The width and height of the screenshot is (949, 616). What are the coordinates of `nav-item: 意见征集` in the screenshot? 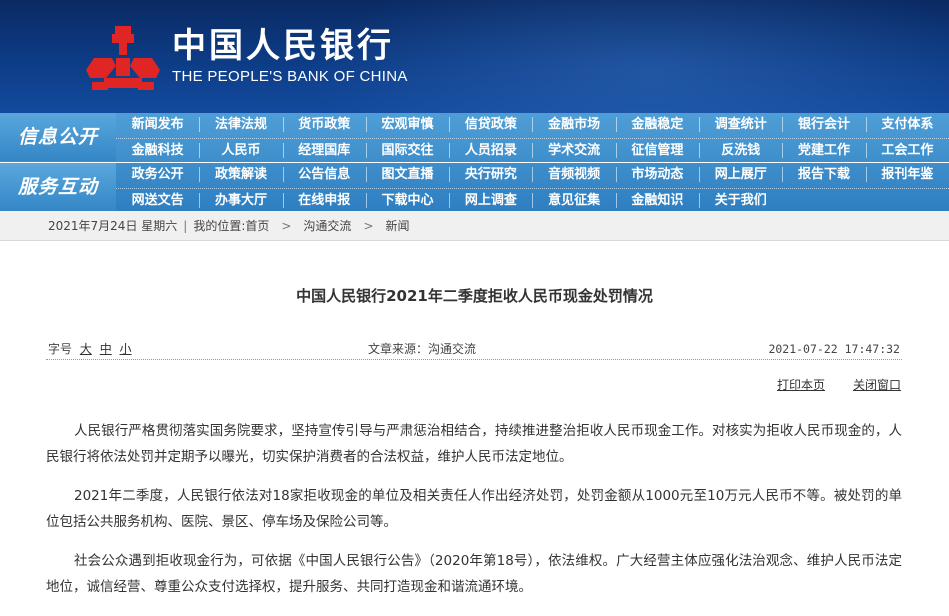 It's located at (573, 200).